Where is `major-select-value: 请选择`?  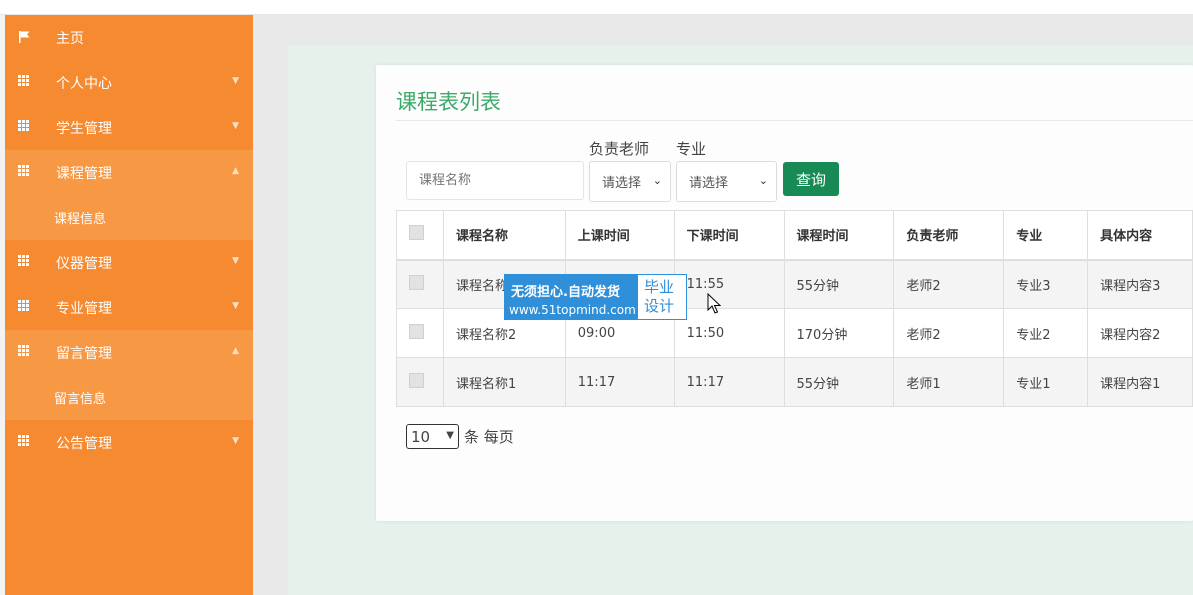 major-select-value: 请选择 is located at coordinates (709, 183).